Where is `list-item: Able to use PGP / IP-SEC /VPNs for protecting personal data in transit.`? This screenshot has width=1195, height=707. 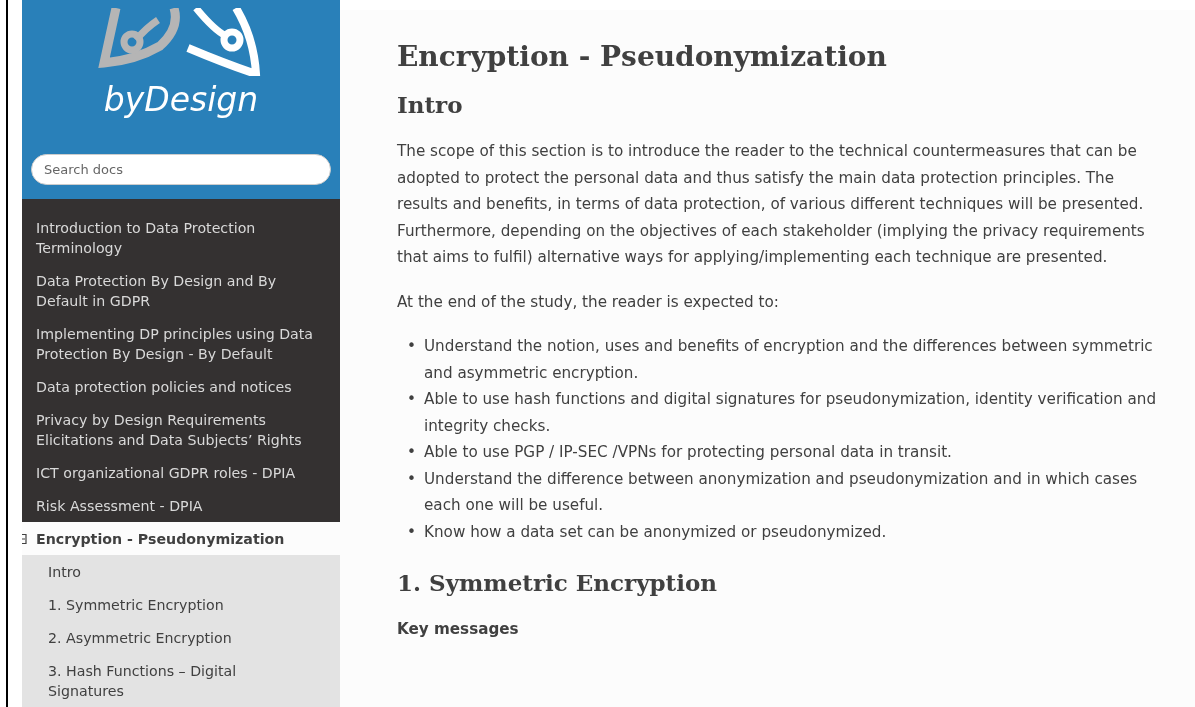 list-item: Able to use PGP / IP-SEC /VPNs for protecting personal data in transit. is located at coordinates (688, 452).